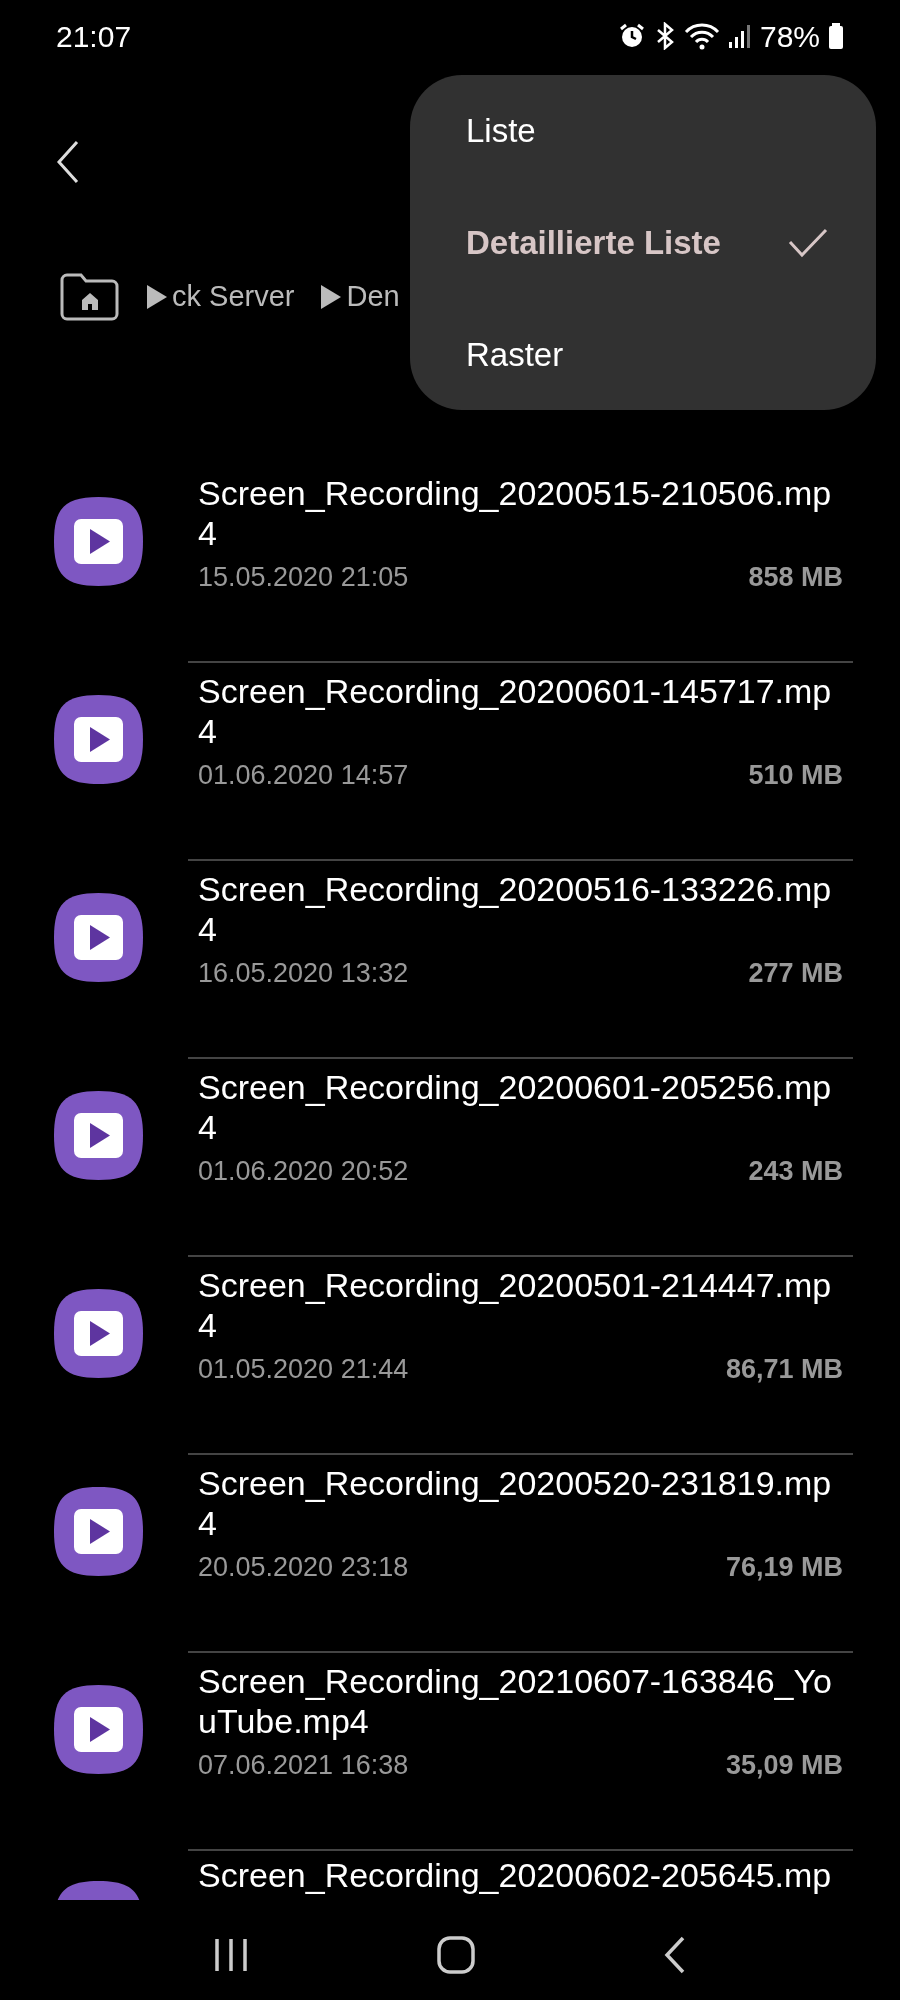 The image size is (900, 2000). What do you see at coordinates (836, 36) in the screenshot?
I see `battery-icon` at bounding box center [836, 36].